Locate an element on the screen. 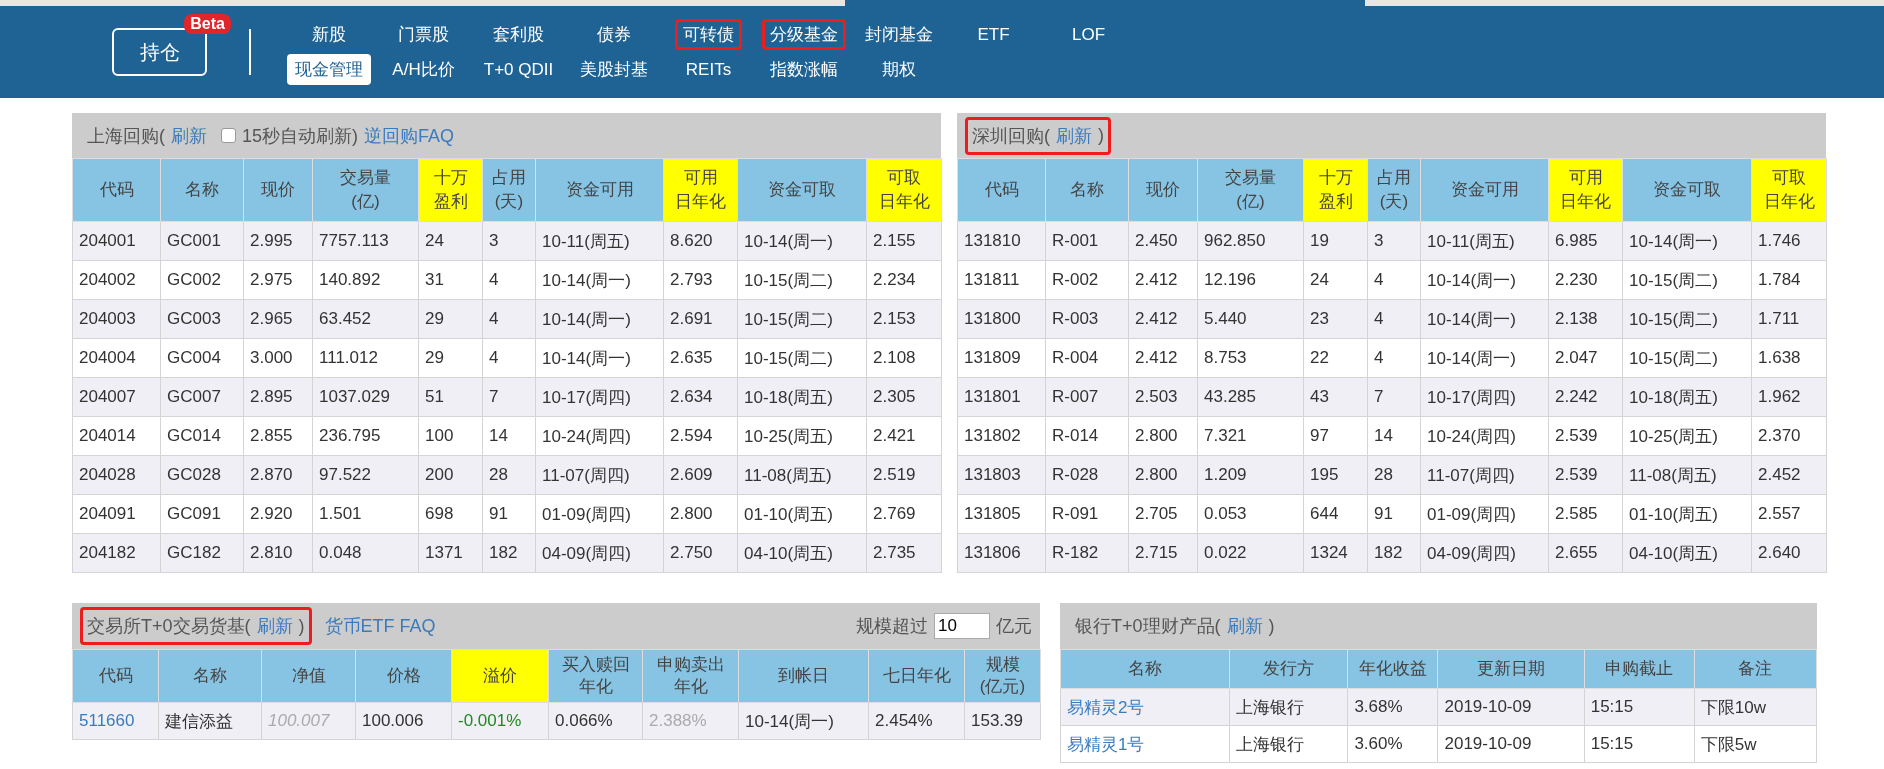  table-cell: 2.655 is located at coordinates (1585, 553).